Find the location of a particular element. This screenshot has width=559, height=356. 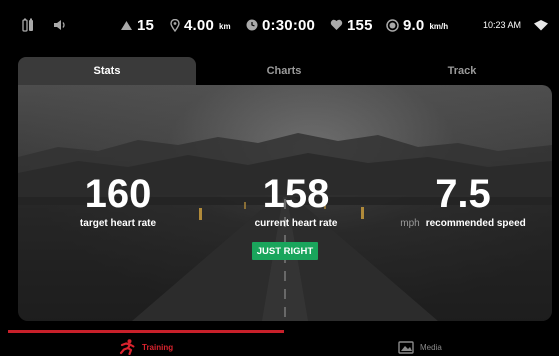

speaker-icon is located at coordinates (60, 25).